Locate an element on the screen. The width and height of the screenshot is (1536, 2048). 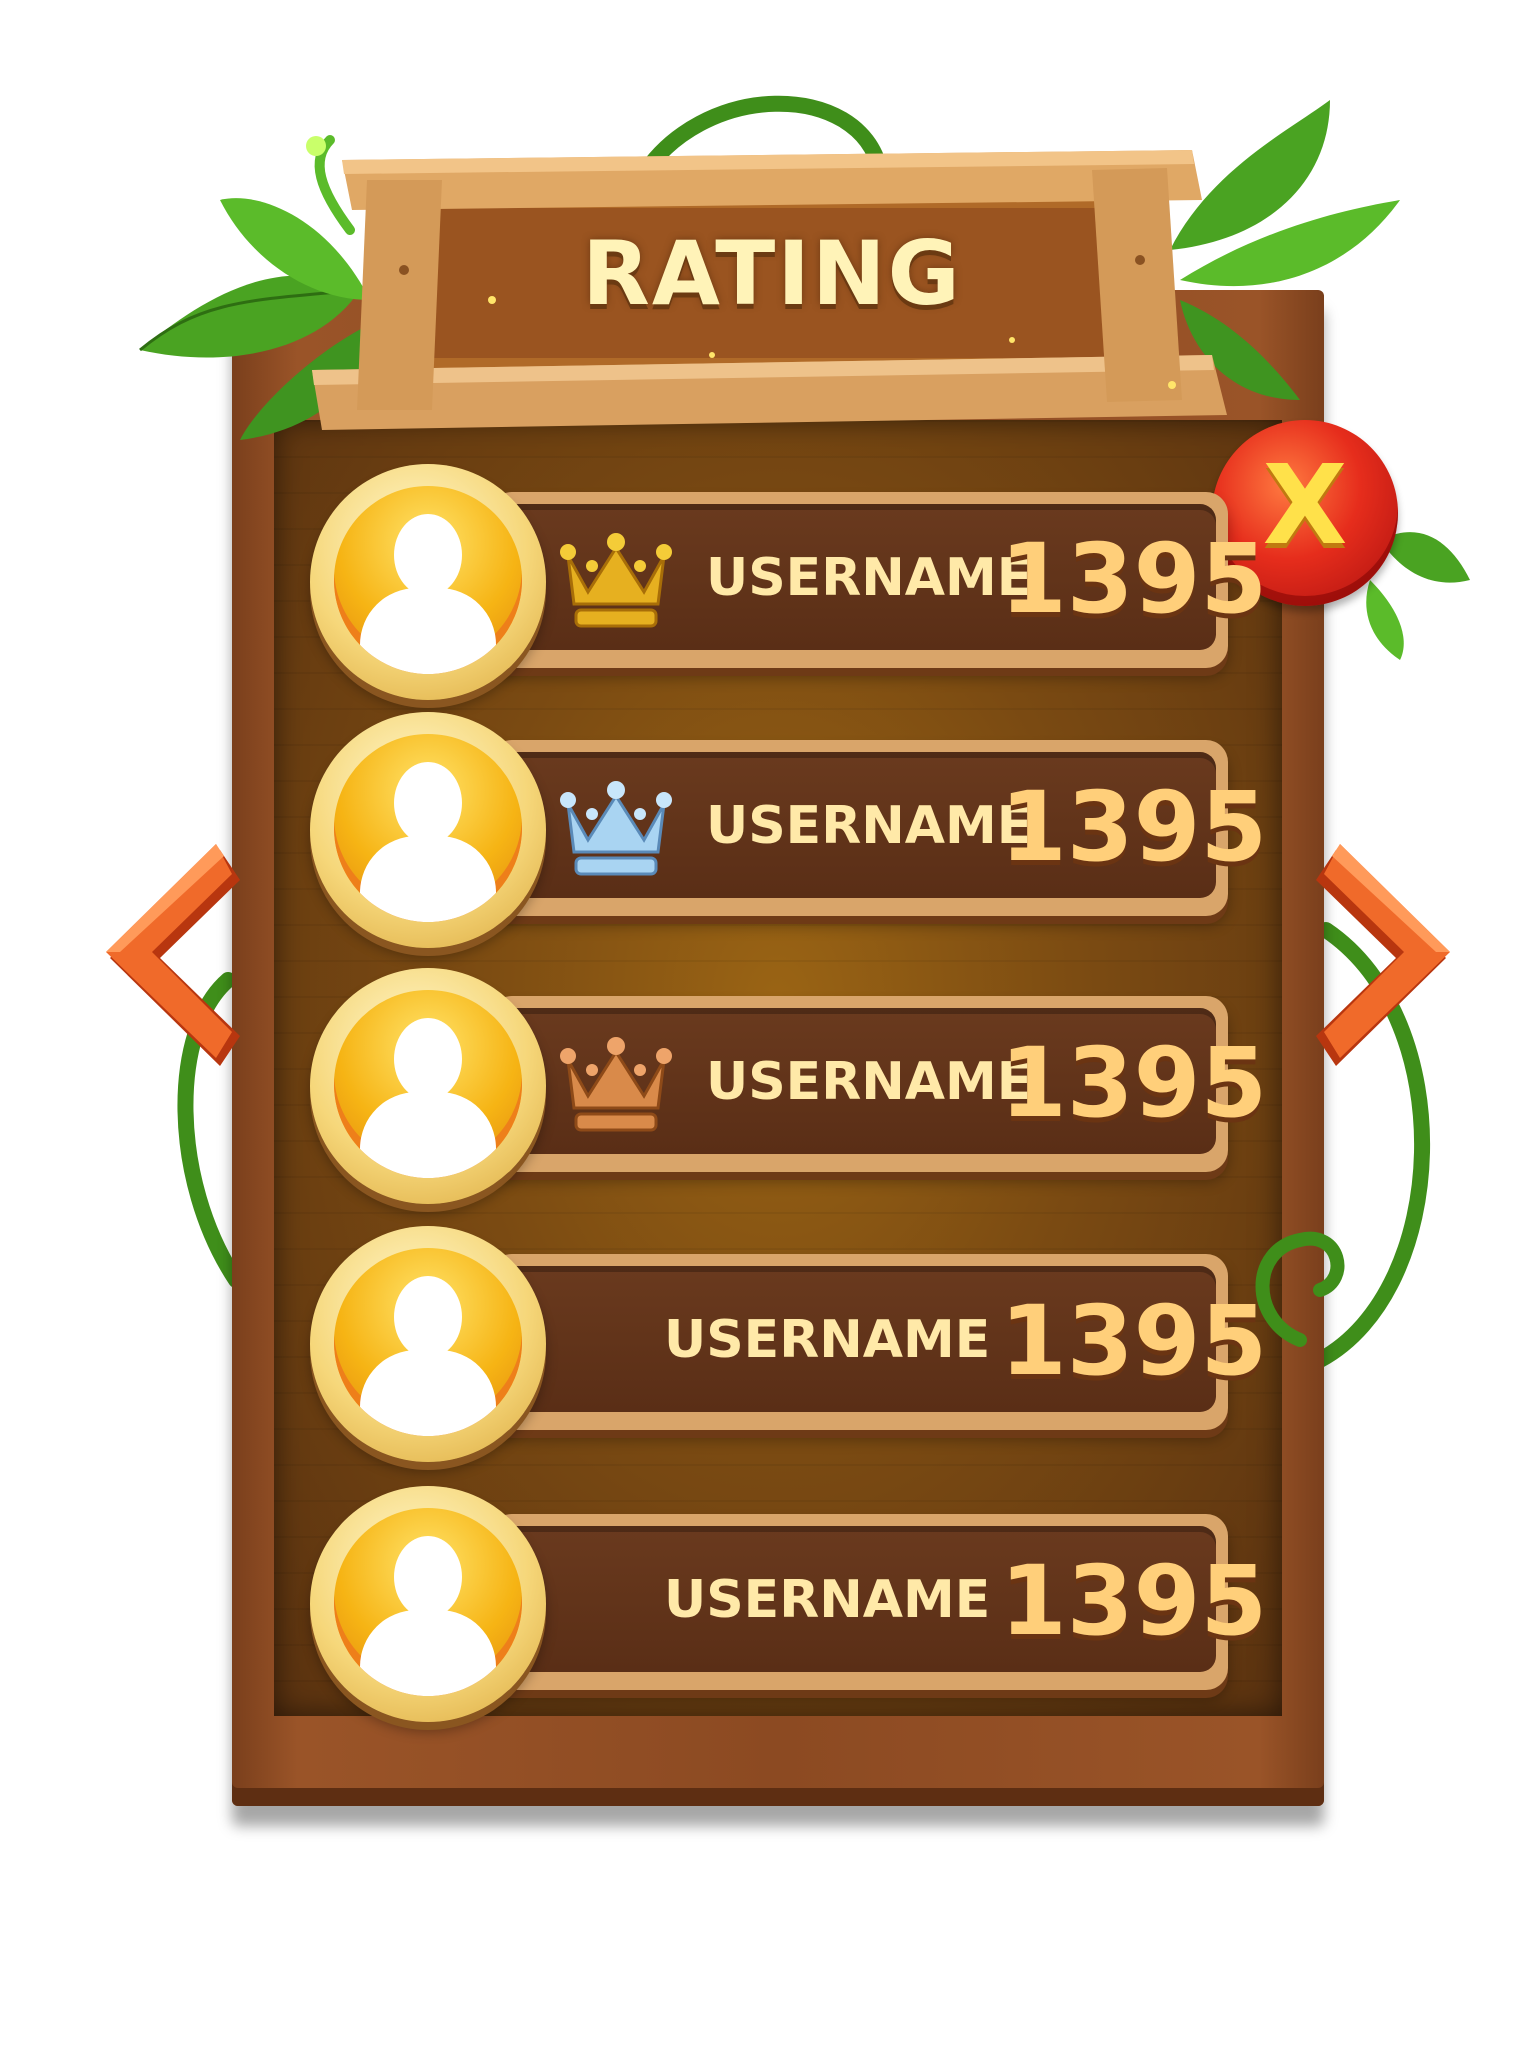
leaderboard-row-4: USERNAME 1395 is located at coordinates (789, 1344).